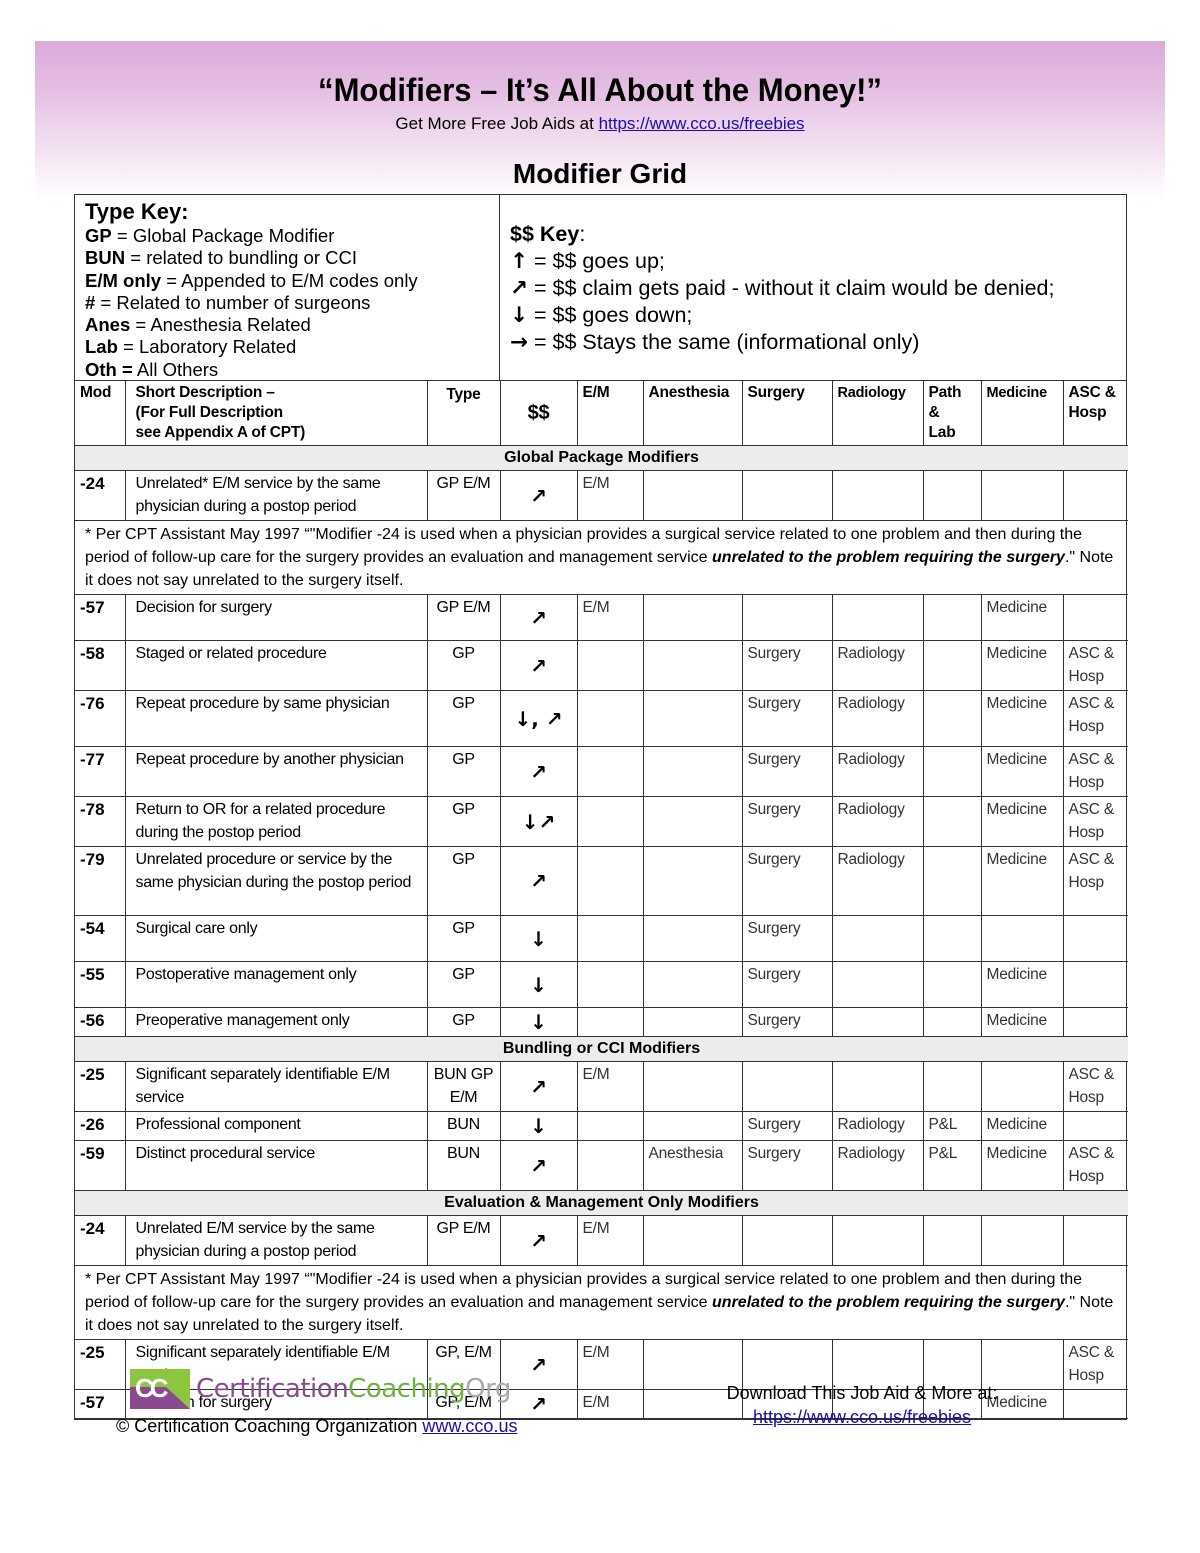  I want to click on modifier-code: -54, so click(100, 938).